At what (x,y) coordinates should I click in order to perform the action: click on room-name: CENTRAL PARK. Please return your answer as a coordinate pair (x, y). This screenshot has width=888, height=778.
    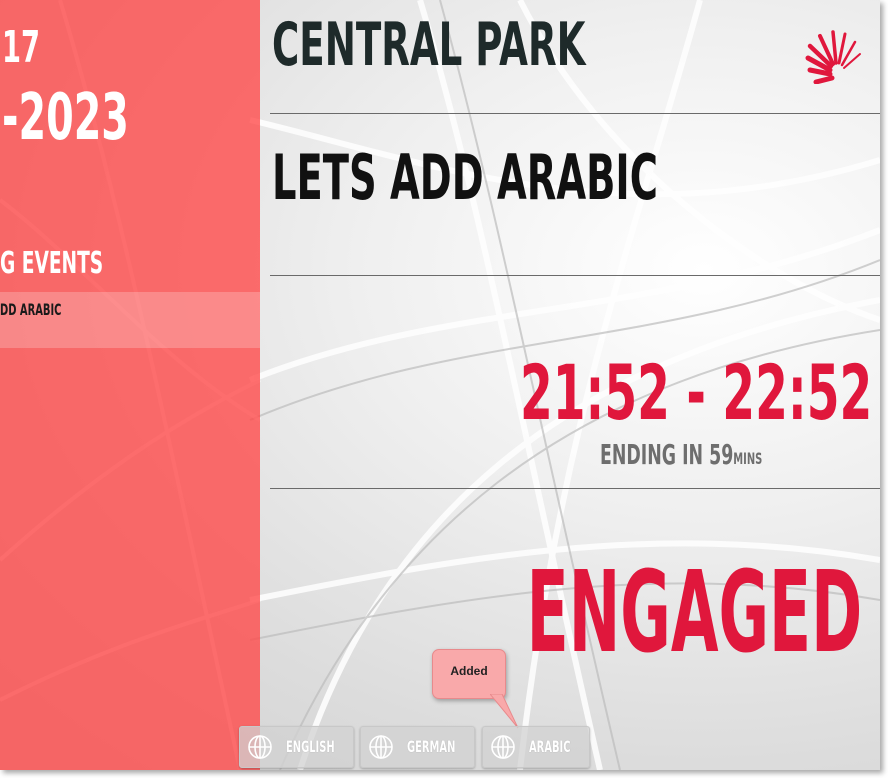
    Looking at the image, I should click on (429, 45).